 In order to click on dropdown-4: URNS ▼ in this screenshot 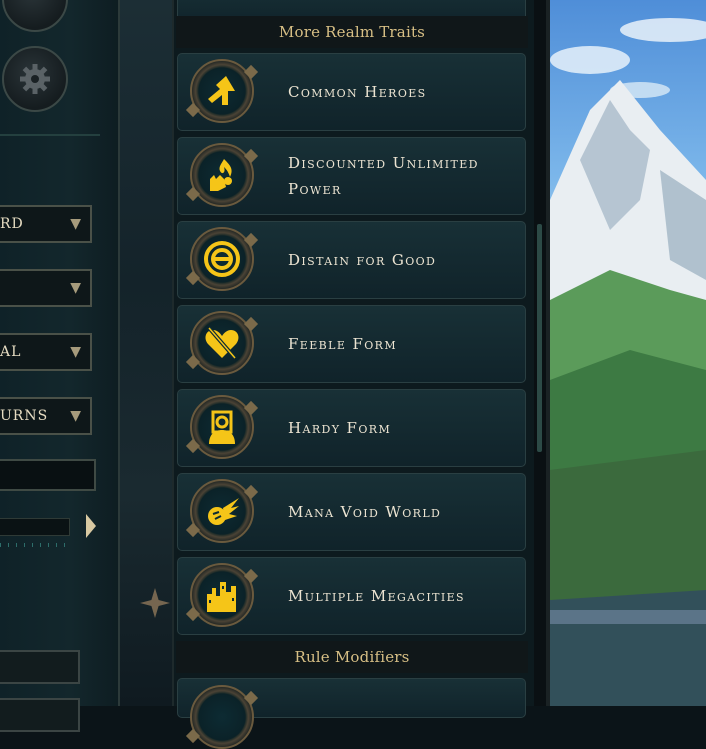, I will do `click(46, 416)`.